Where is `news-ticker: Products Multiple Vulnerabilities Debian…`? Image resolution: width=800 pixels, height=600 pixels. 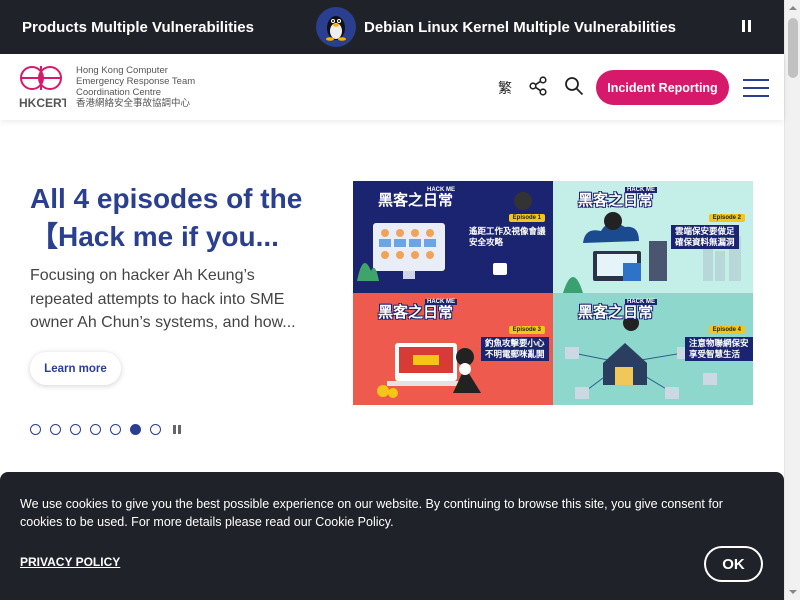 news-ticker: Products Multiple Vulnerabilities Debian… is located at coordinates (392, 27).